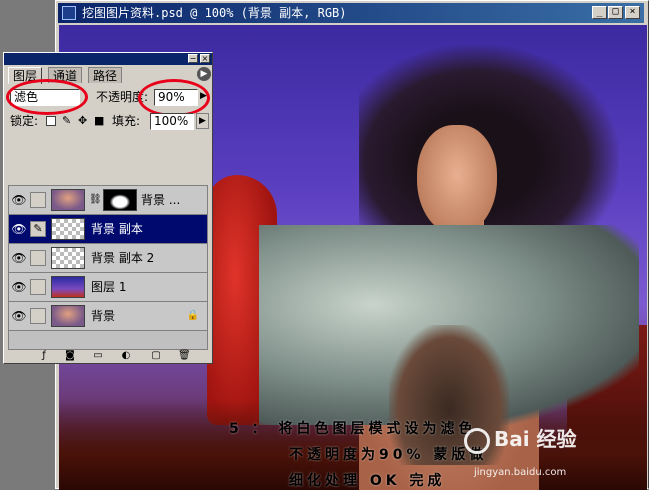 The width and height of the screenshot is (649, 490). I want to click on layer-row: 👁 背景 🔒, so click(108, 316).